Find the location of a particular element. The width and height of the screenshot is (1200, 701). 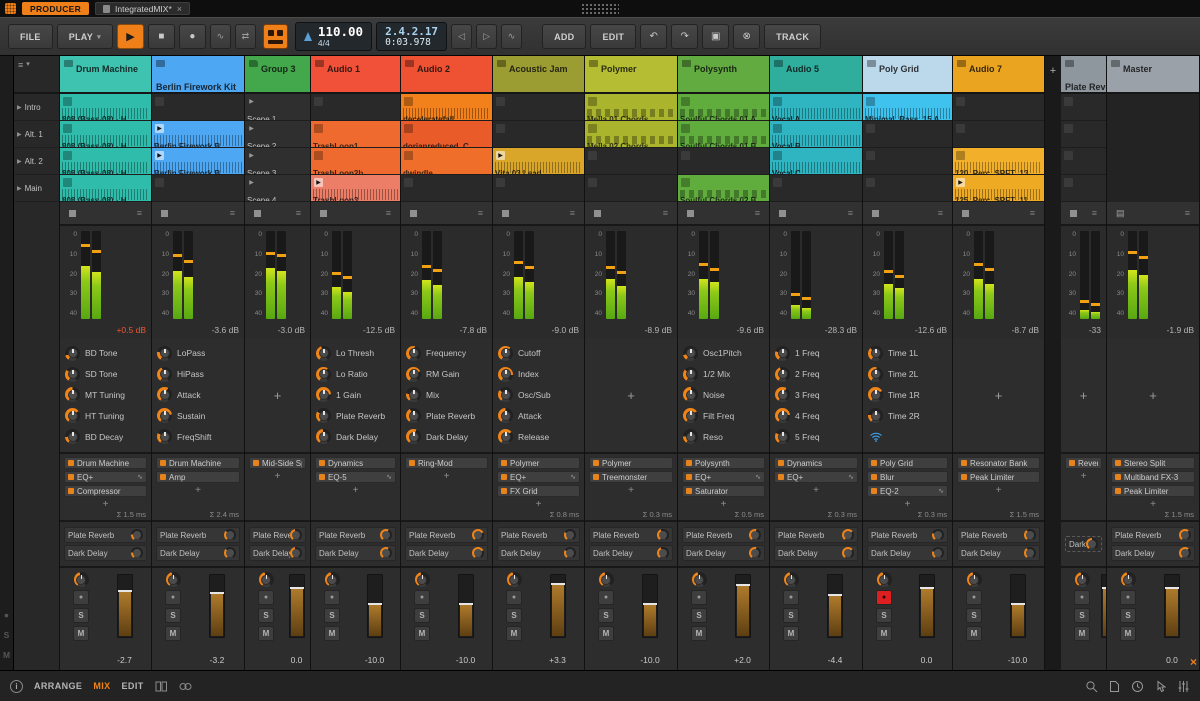

tempo-value: 110.00 is located at coordinates (340, 32).